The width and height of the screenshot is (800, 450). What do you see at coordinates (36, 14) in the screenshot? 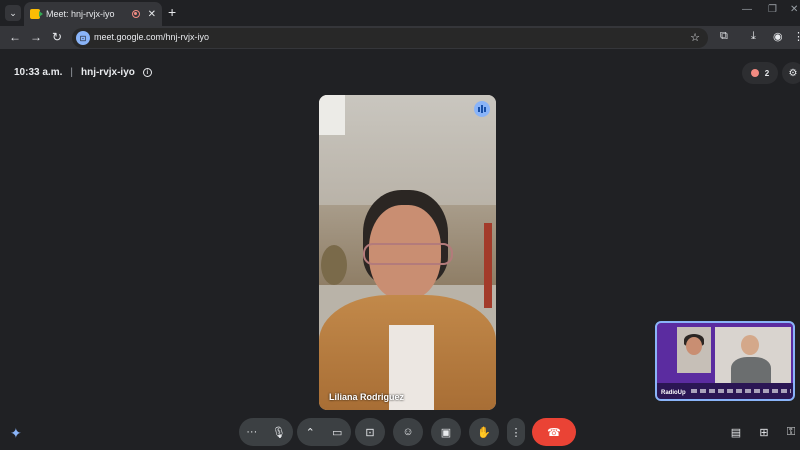
I see `meet-favicon-icon` at bounding box center [36, 14].